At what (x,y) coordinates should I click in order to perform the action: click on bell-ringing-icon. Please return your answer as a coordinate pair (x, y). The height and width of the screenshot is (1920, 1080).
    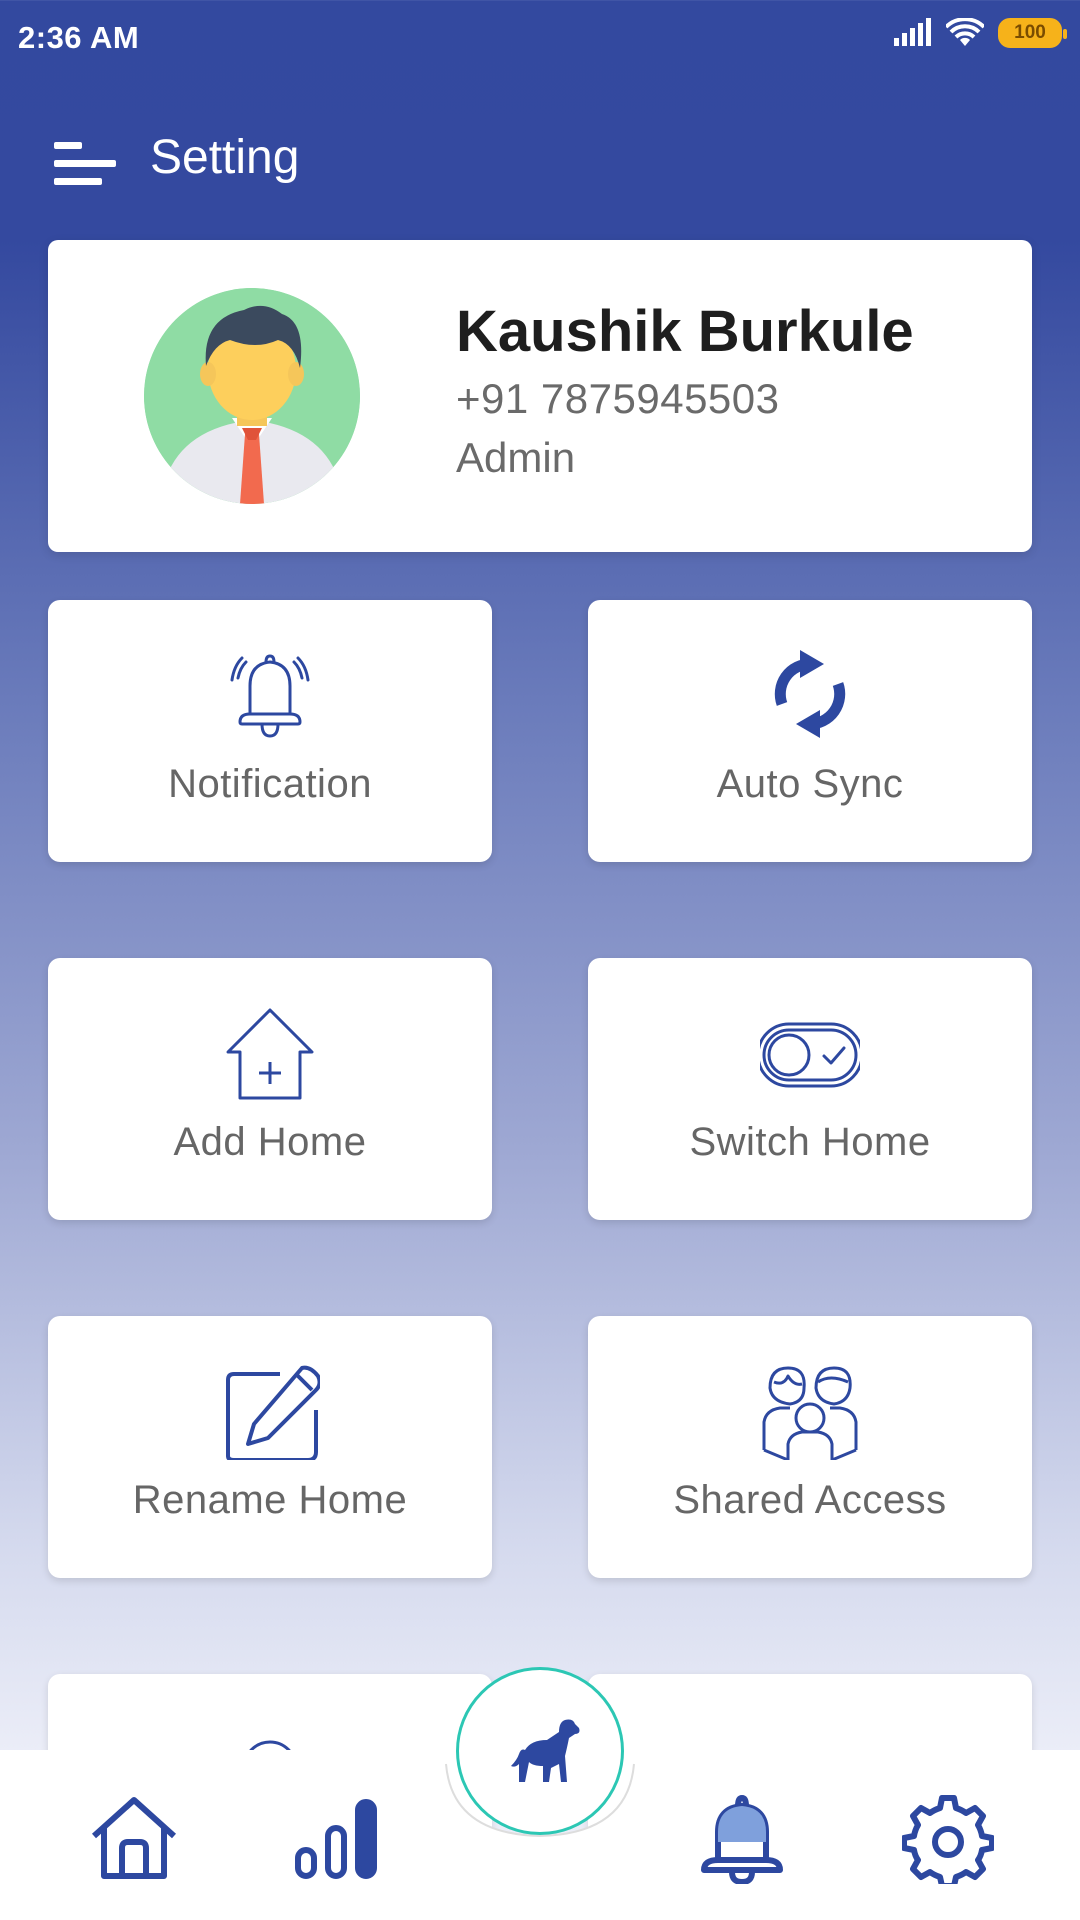
    Looking at the image, I should click on (270, 696).